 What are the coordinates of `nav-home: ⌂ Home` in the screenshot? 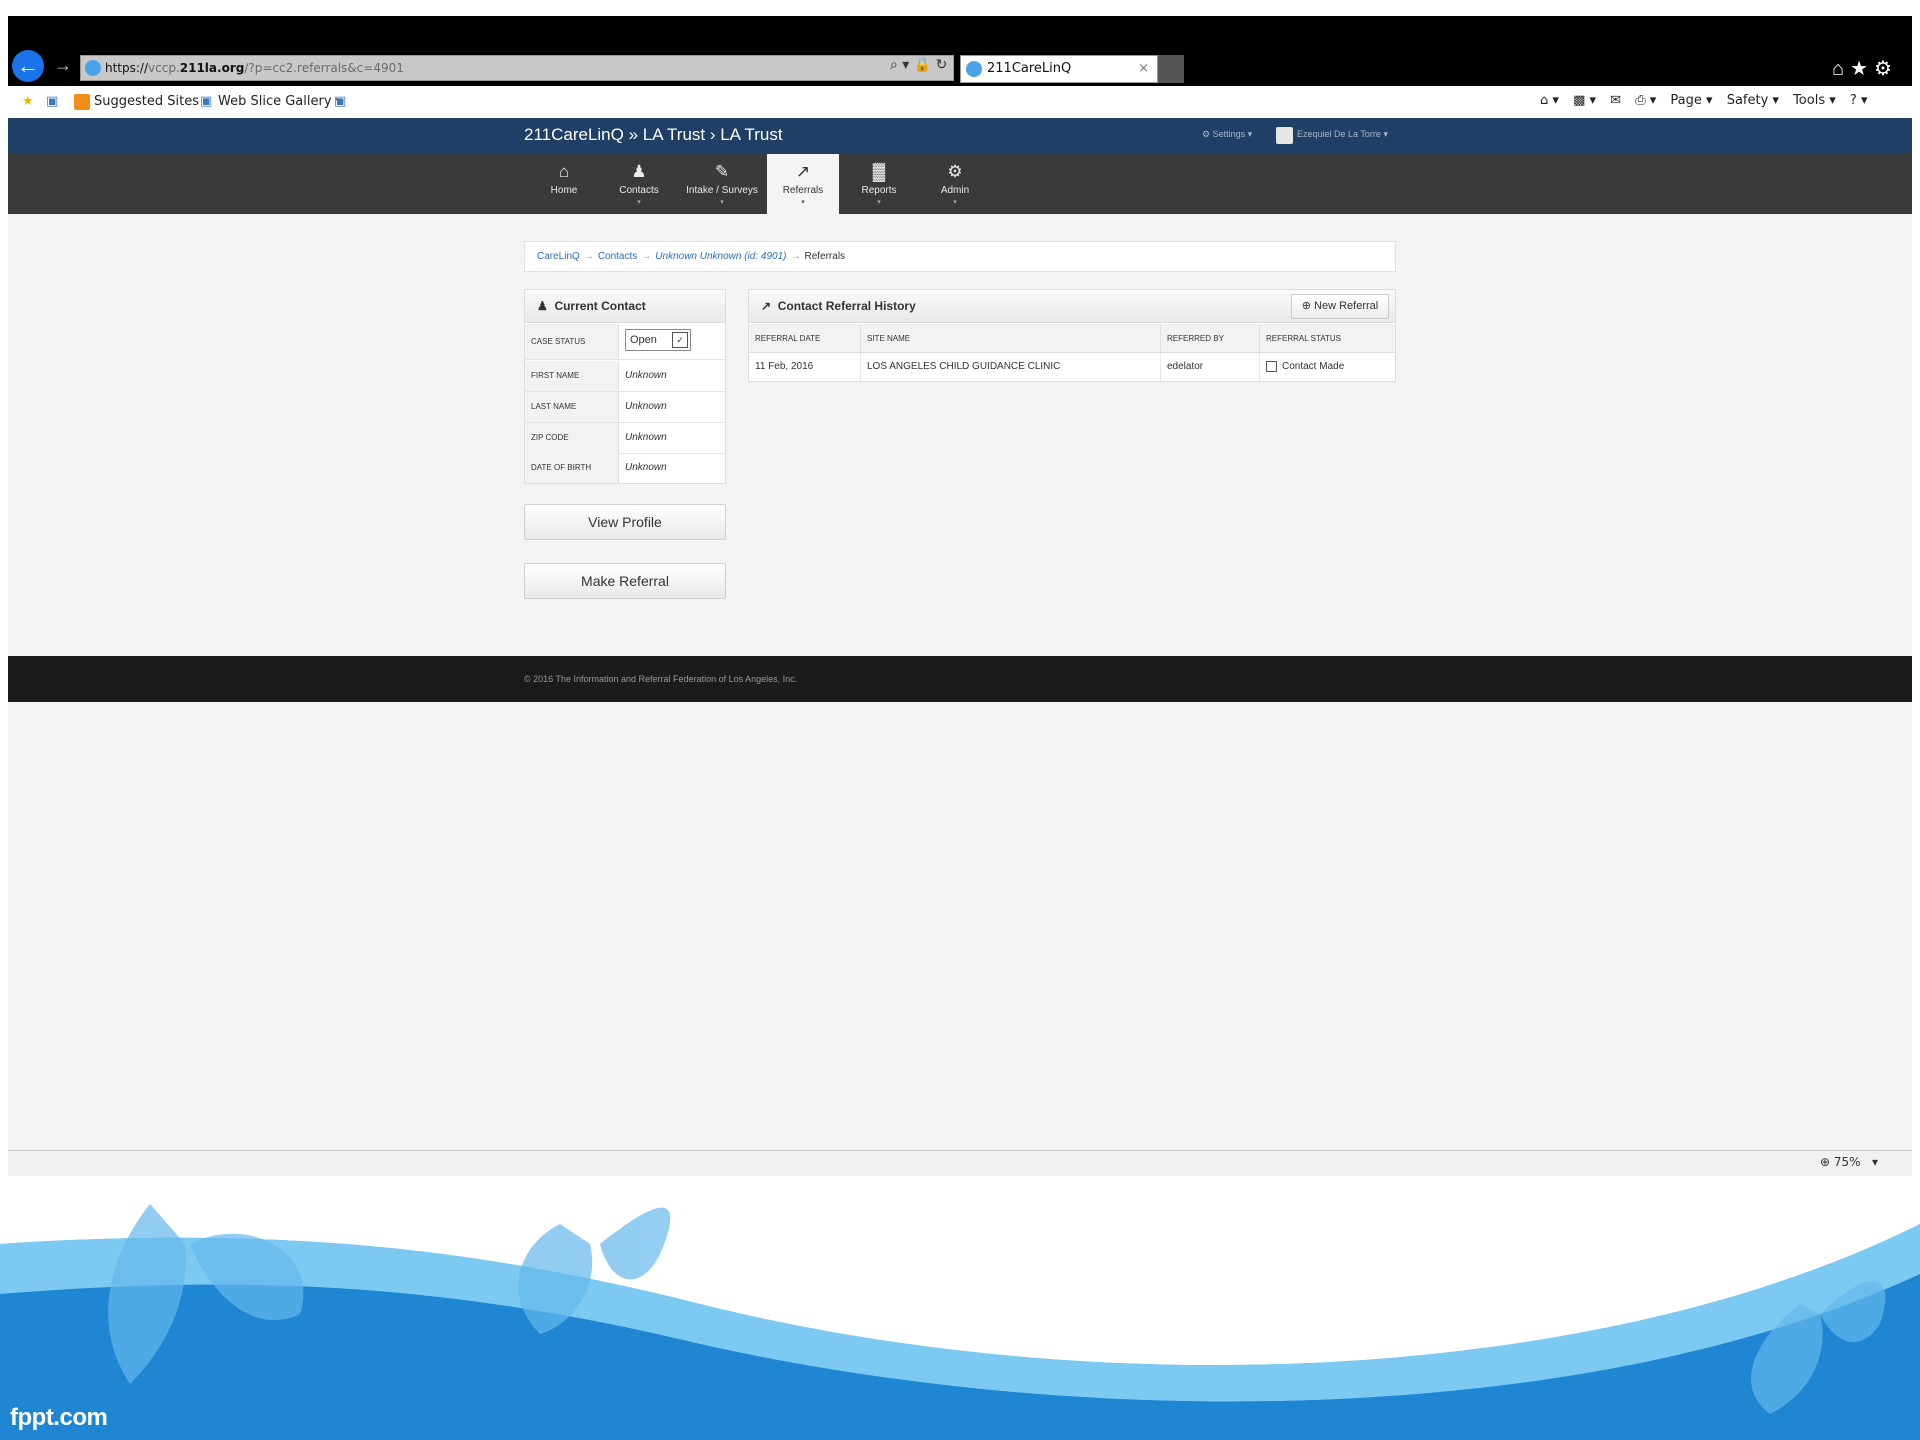 It's located at (564, 184).